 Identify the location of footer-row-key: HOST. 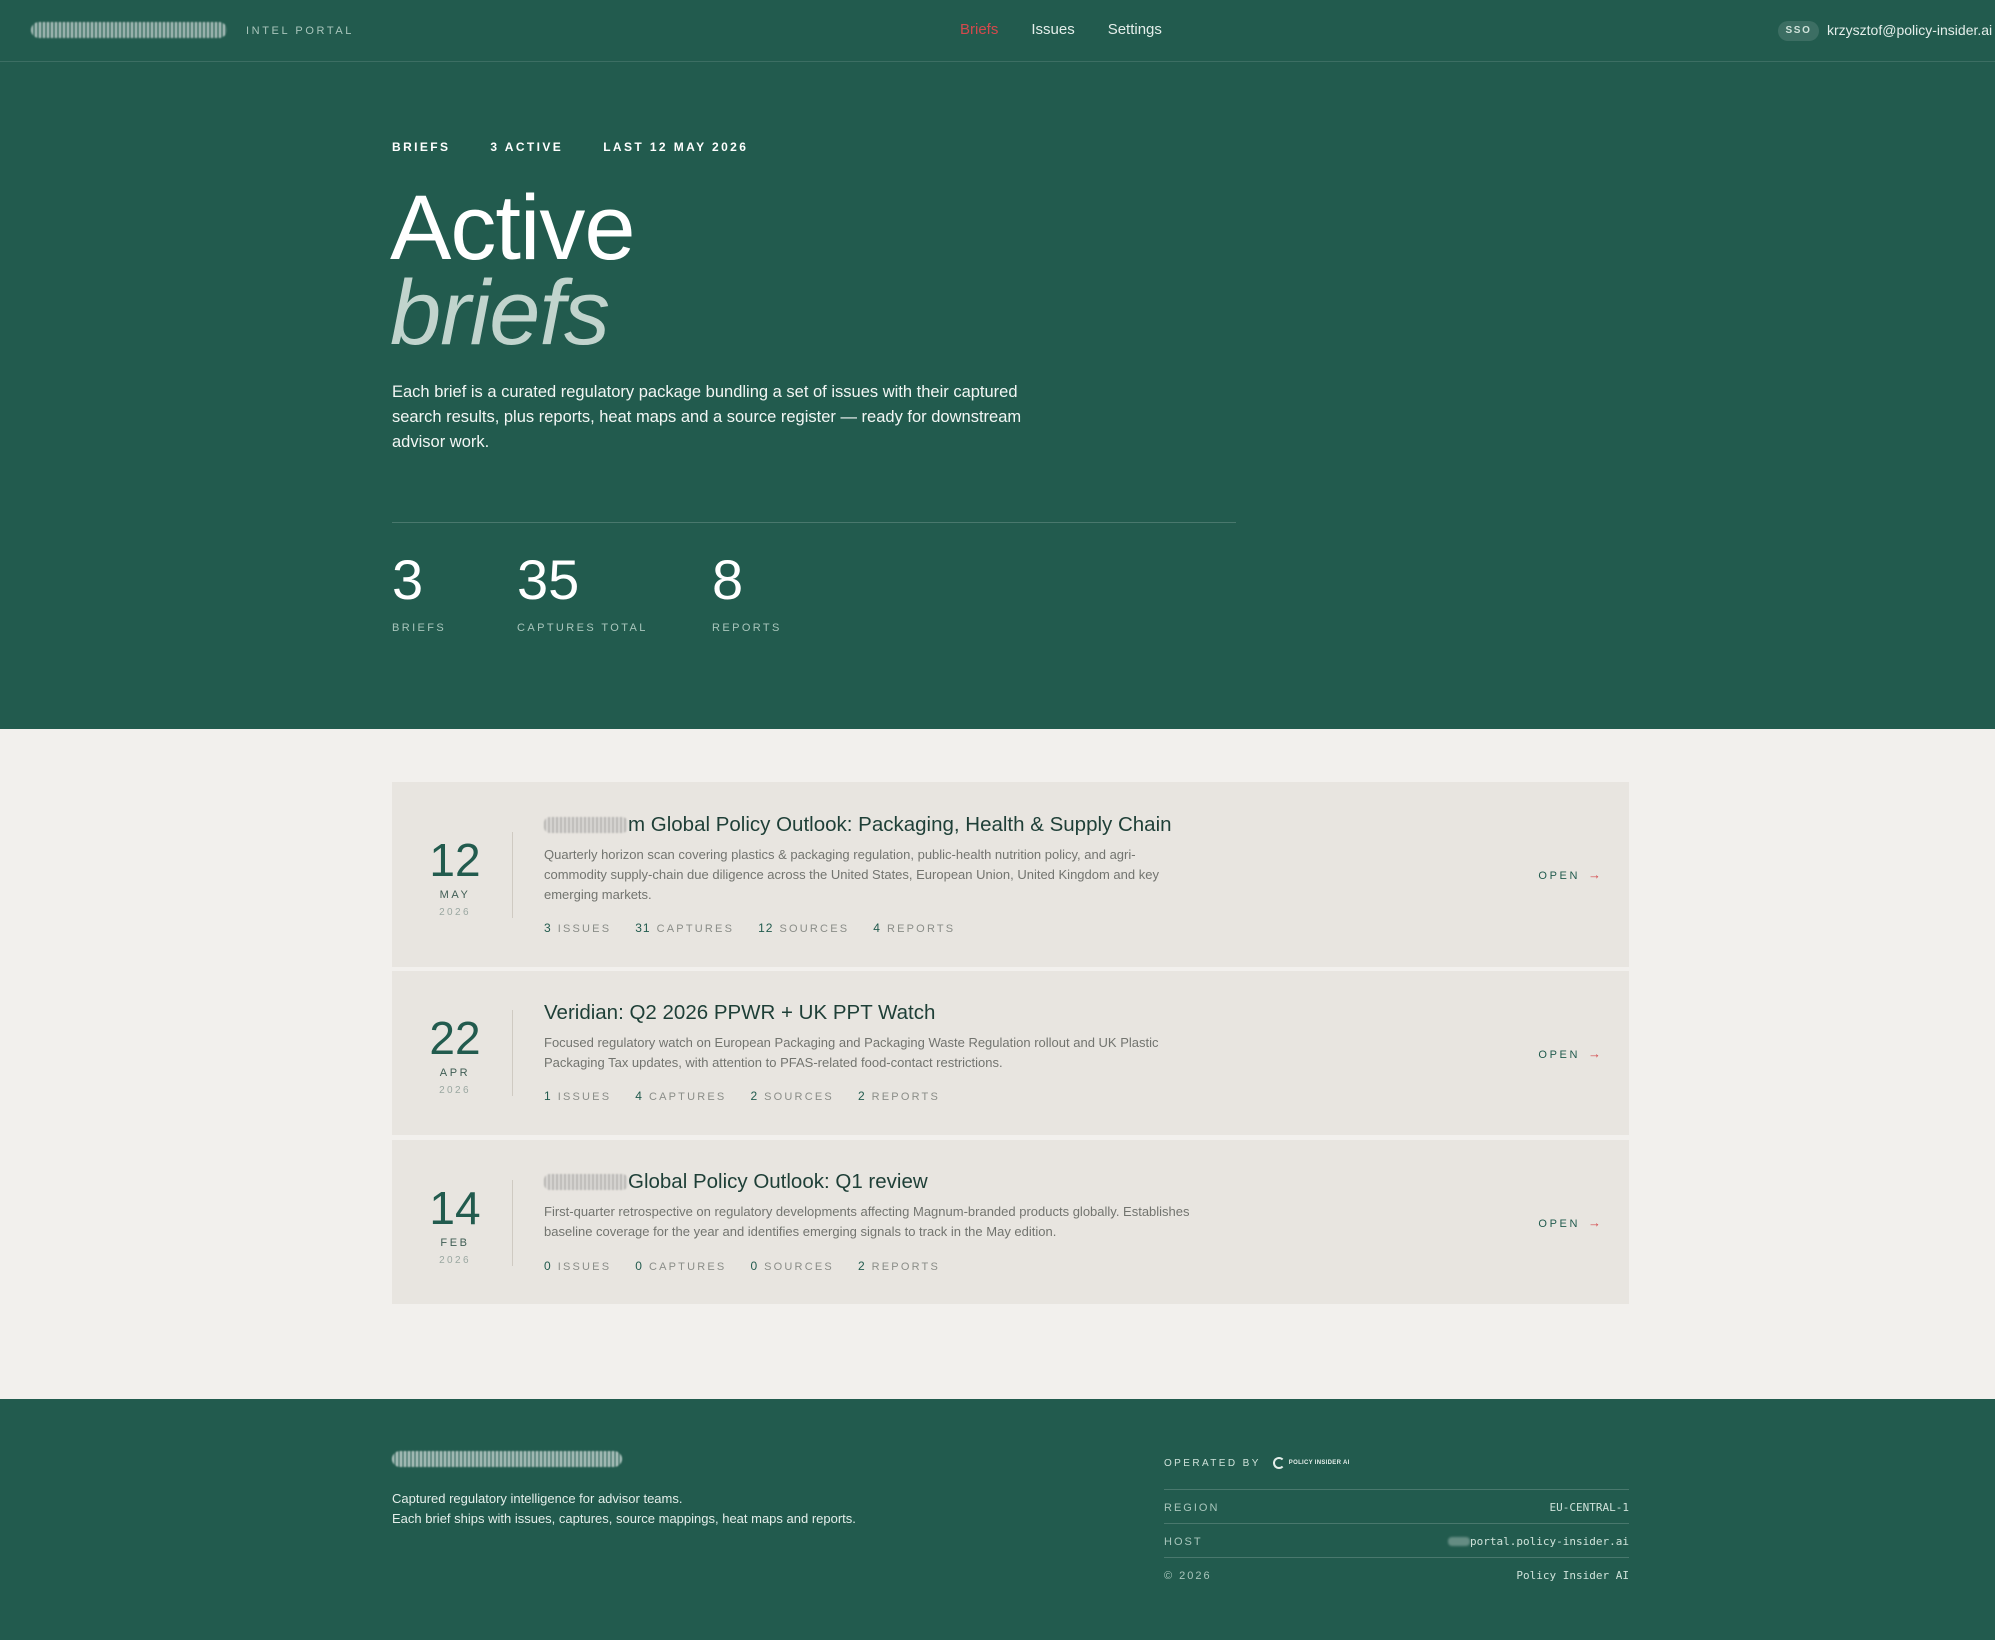
(1183, 1542).